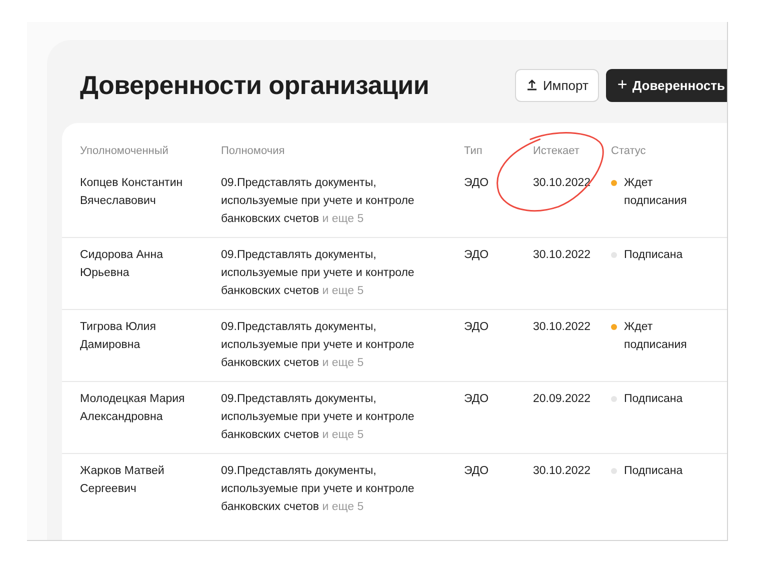  I want to click on upload-icon, so click(532, 85).